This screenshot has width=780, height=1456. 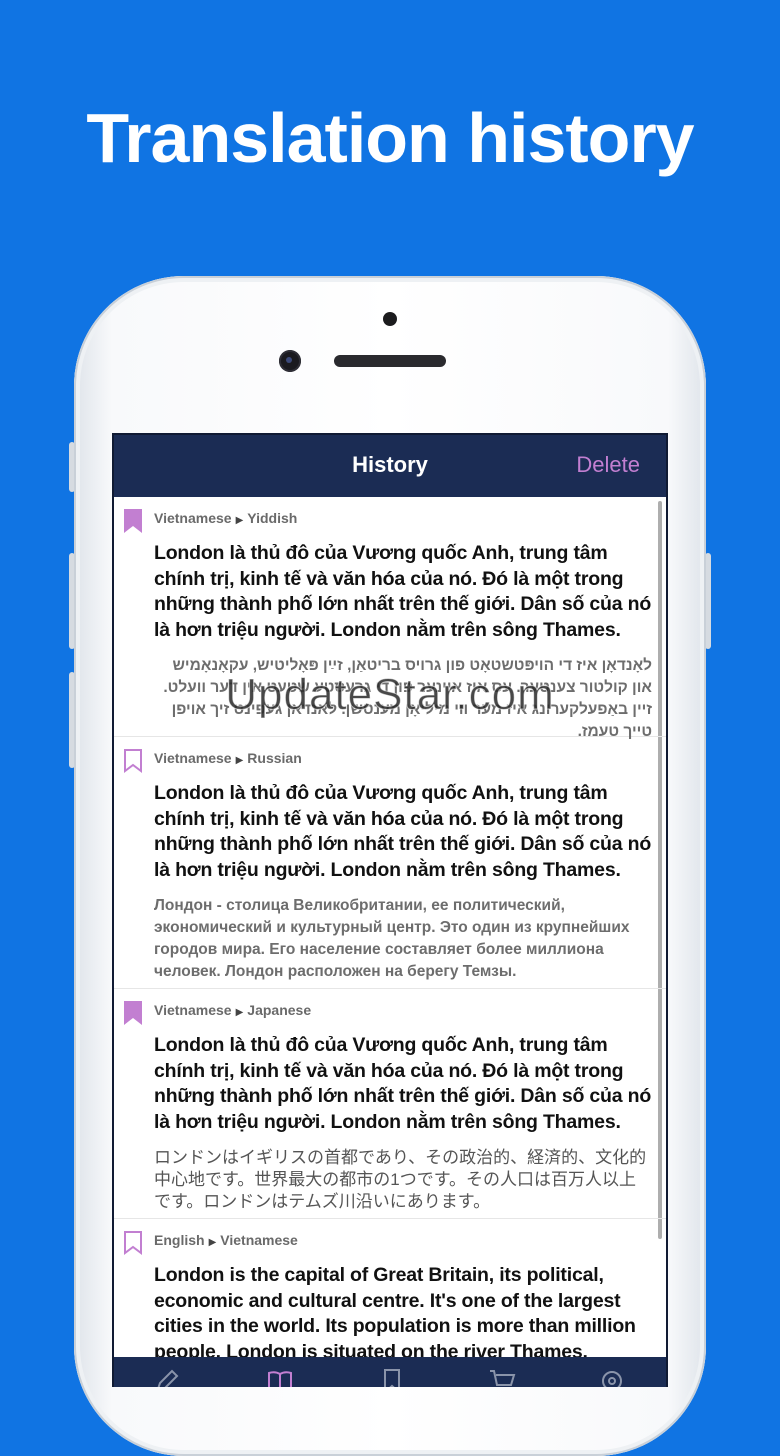 I want to click on language-pair: Vietnamese ▶ Yiddish, so click(x=403, y=518).